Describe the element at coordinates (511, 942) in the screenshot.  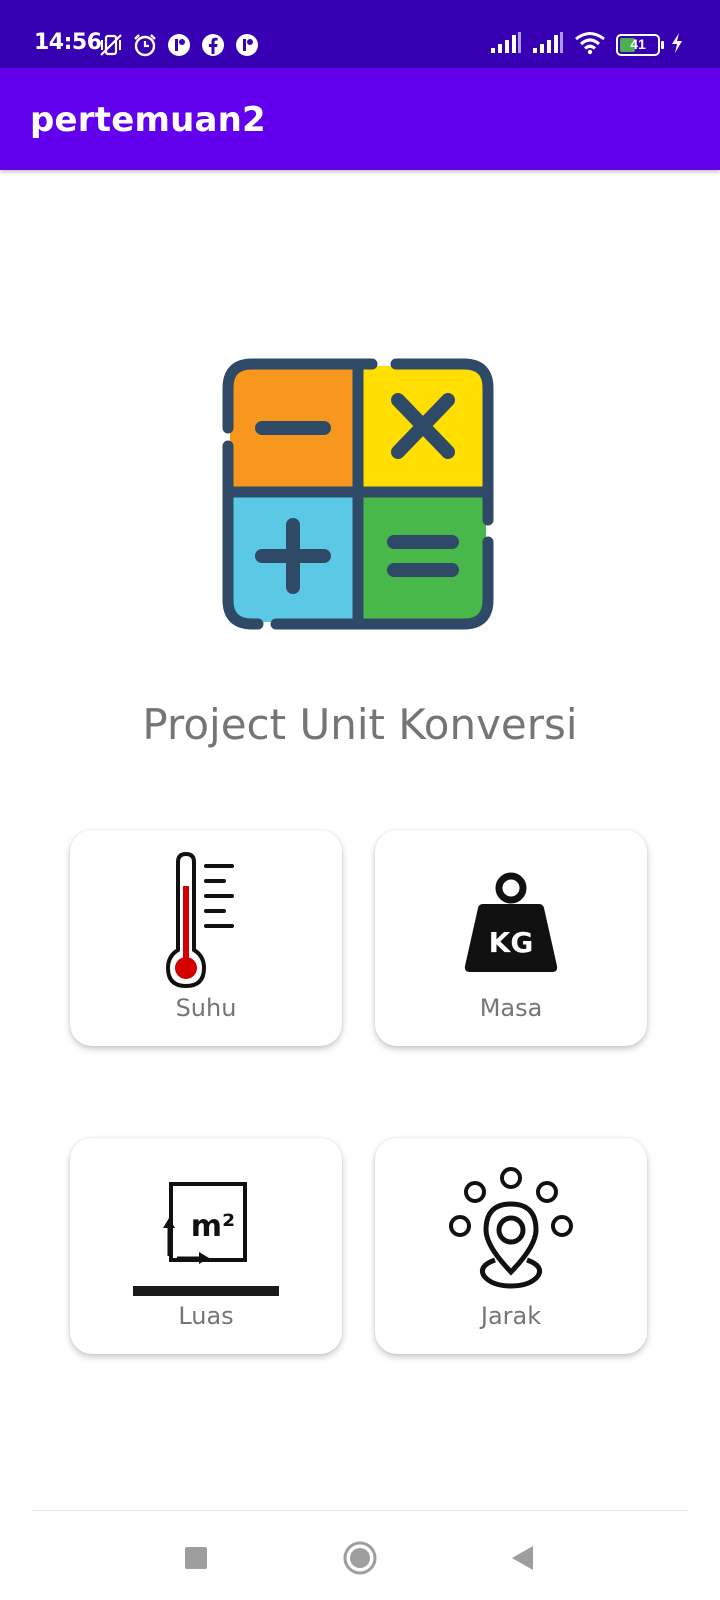
I see `svg-text: KG` at that location.